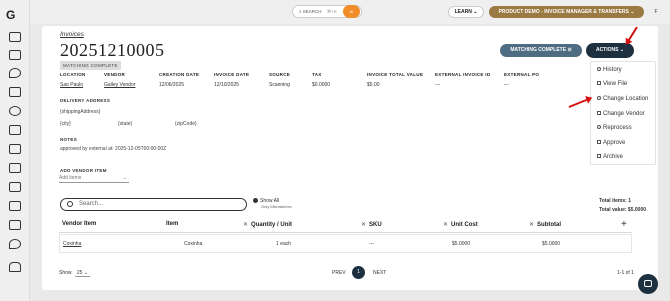 The height and width of the screenshot is (301, 670). I want to click on city: {city}, so click(65, 124).